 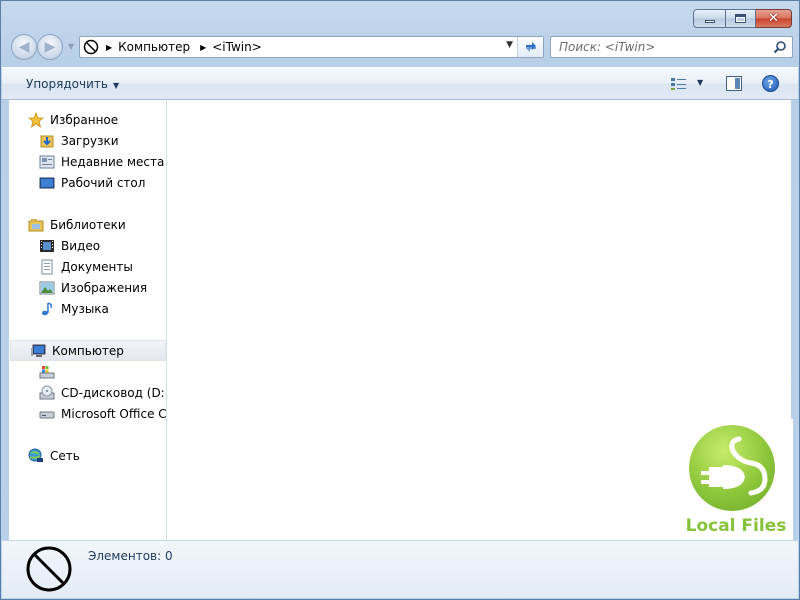 What do you see at coordinates (49, 570) in the screenshot?
I see `folder-icon` at bounding box center [49, 570].